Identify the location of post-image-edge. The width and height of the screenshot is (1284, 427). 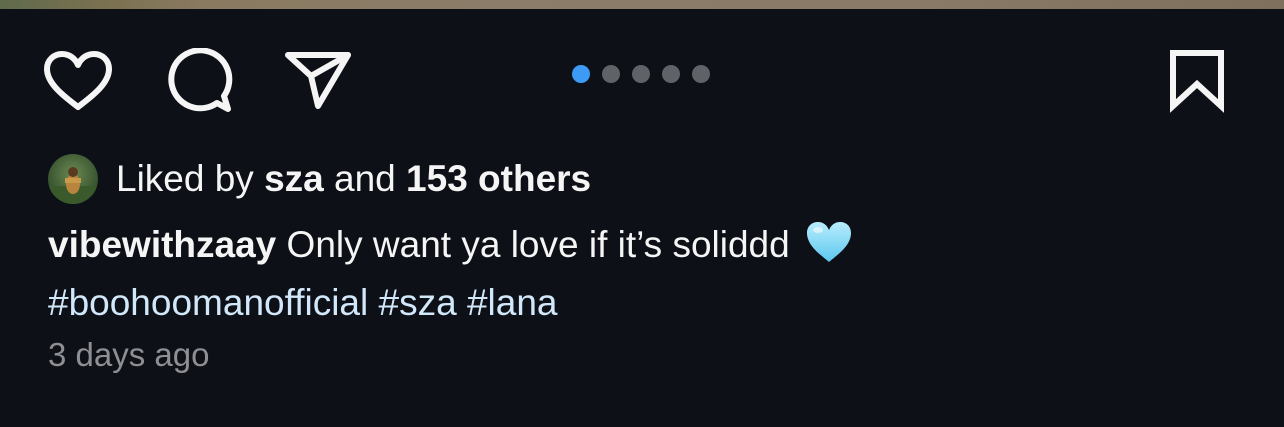
(642, 4).